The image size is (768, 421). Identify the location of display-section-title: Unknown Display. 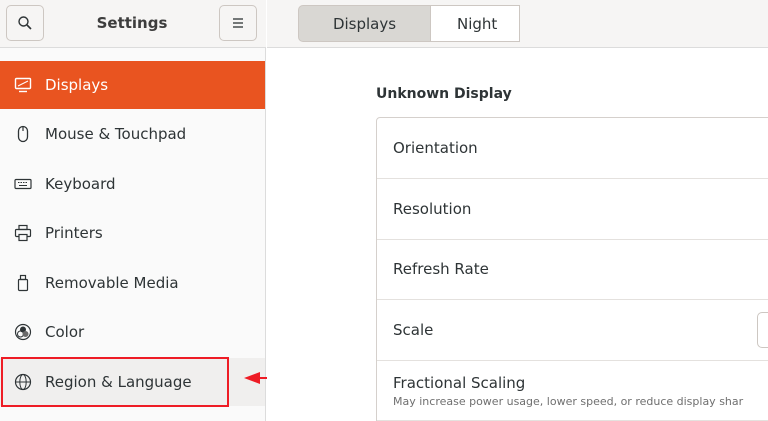
(444, 94).